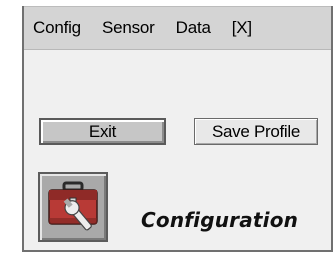 The width and height of the screenshot is (336, 254). Describe the element at coordinates (256, 131) in the screenshot. I see `save-profile-button: Save Profile` at that location.